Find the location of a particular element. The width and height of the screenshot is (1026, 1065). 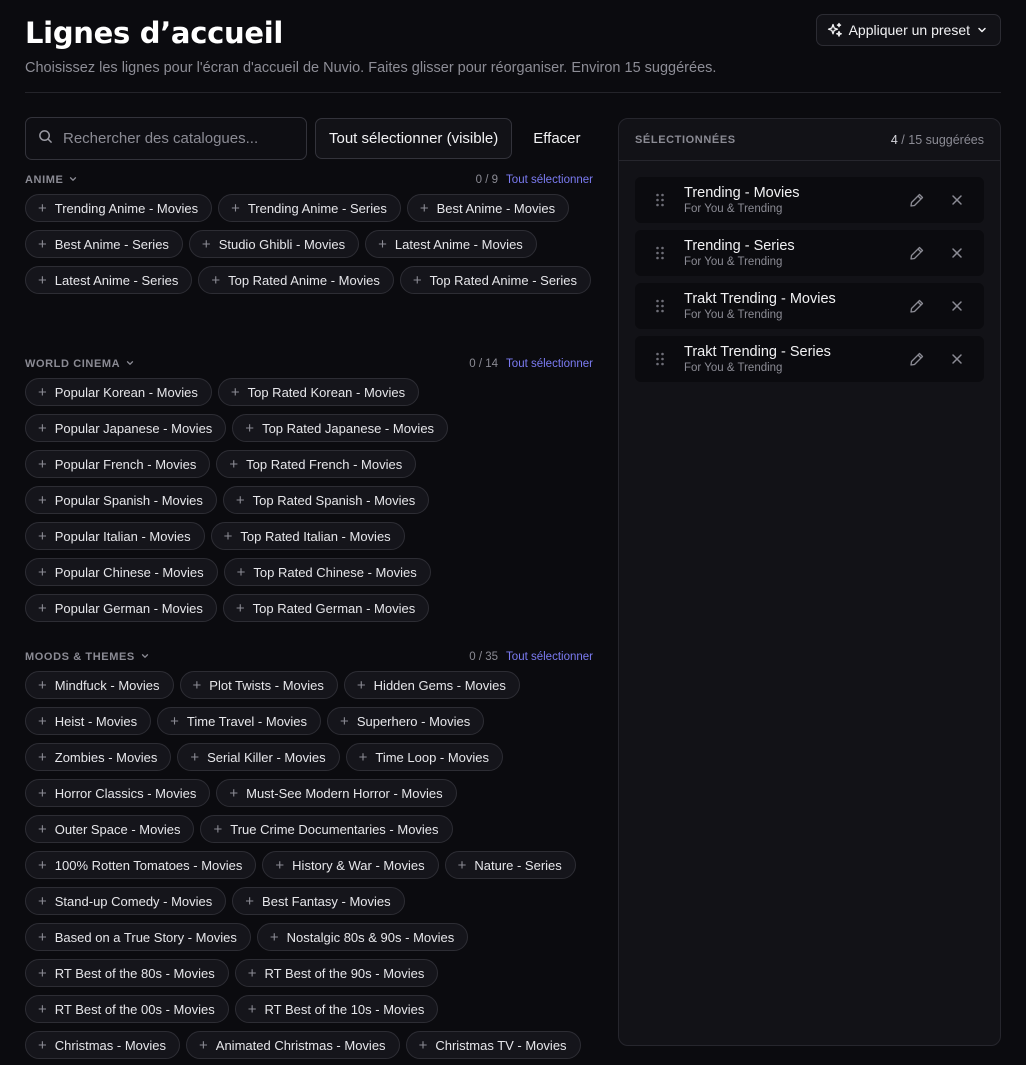

catalog-chip: + Popular Chinese - Movies is located at coordinates (121, 572).